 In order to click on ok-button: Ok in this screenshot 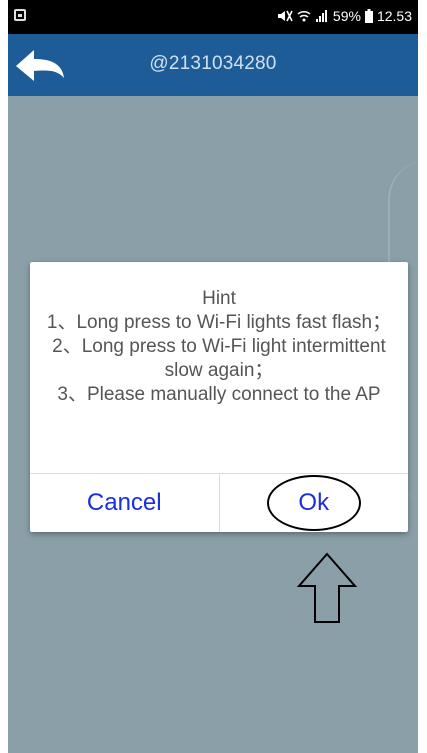, I will do `click(313, 503)`.